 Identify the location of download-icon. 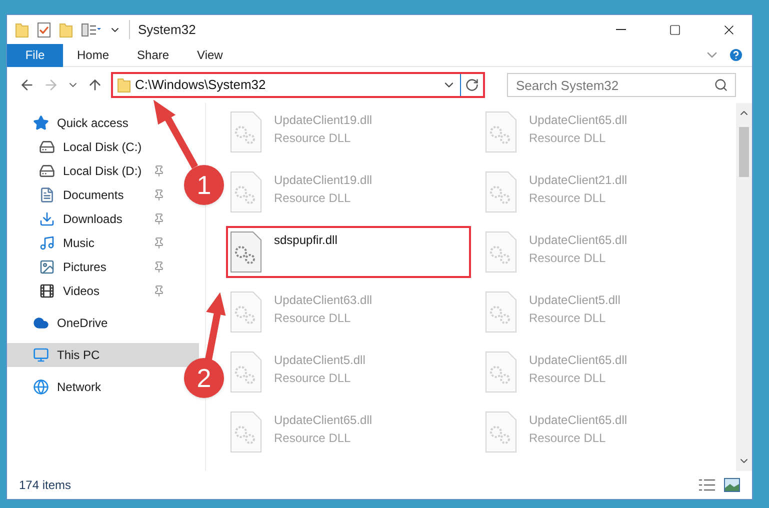
(47, 219).